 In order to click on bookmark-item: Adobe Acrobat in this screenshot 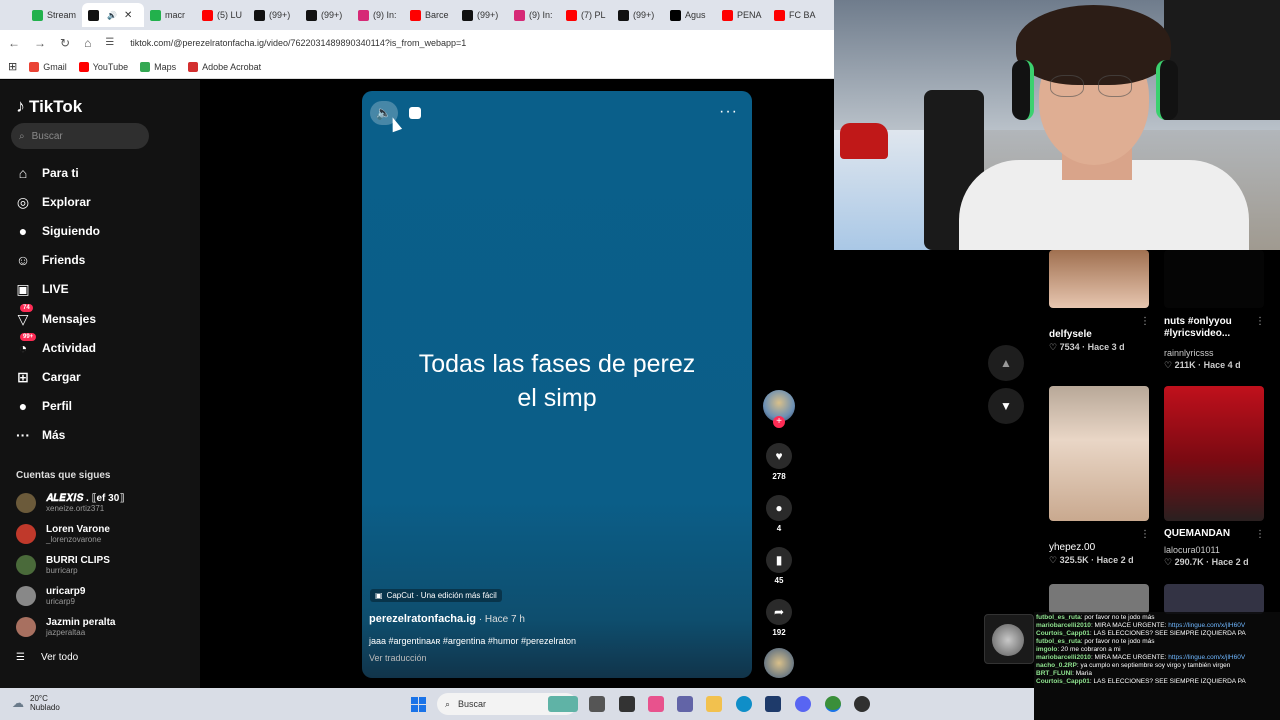, I will do `click(224, 66)`.